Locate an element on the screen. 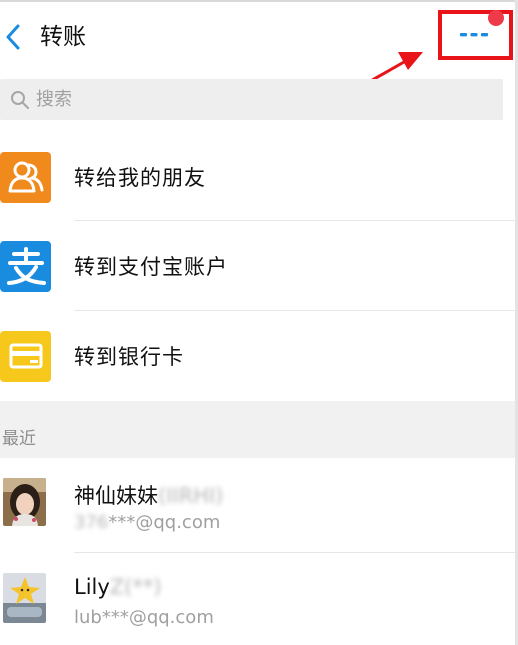  back-button is located at coordinates (13, 37).